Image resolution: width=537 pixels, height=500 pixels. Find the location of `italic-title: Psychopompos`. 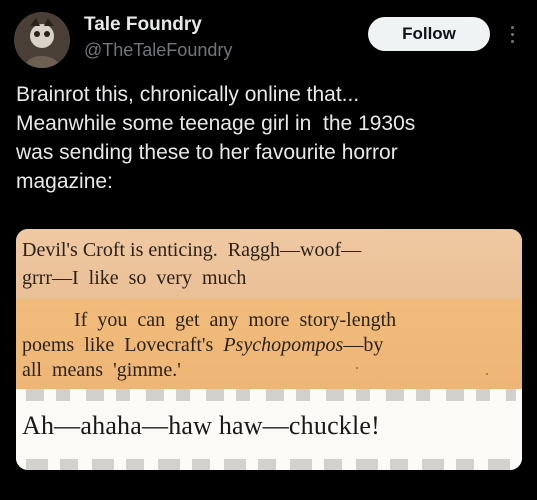

italic-title: Psychopompos is located at coordinates (283, 345).